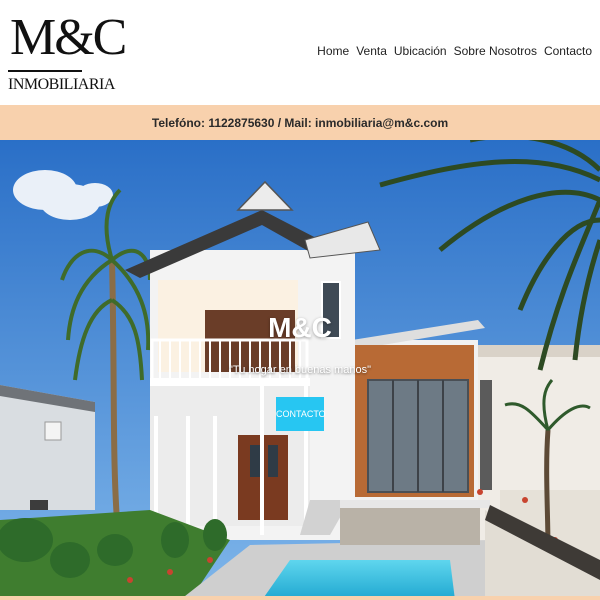  Describe the element at coordinates (420, 51) in the screenshot. I see `nav-ubicacion: Ubicación` at that location.